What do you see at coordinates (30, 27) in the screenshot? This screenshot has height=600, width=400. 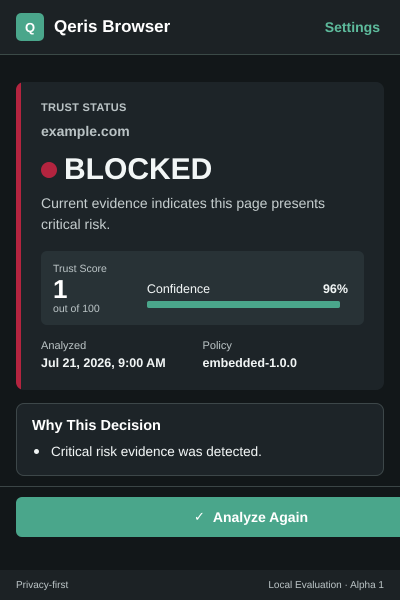 I see `app-logo-icon: Q` at bounding box center [30, 27].